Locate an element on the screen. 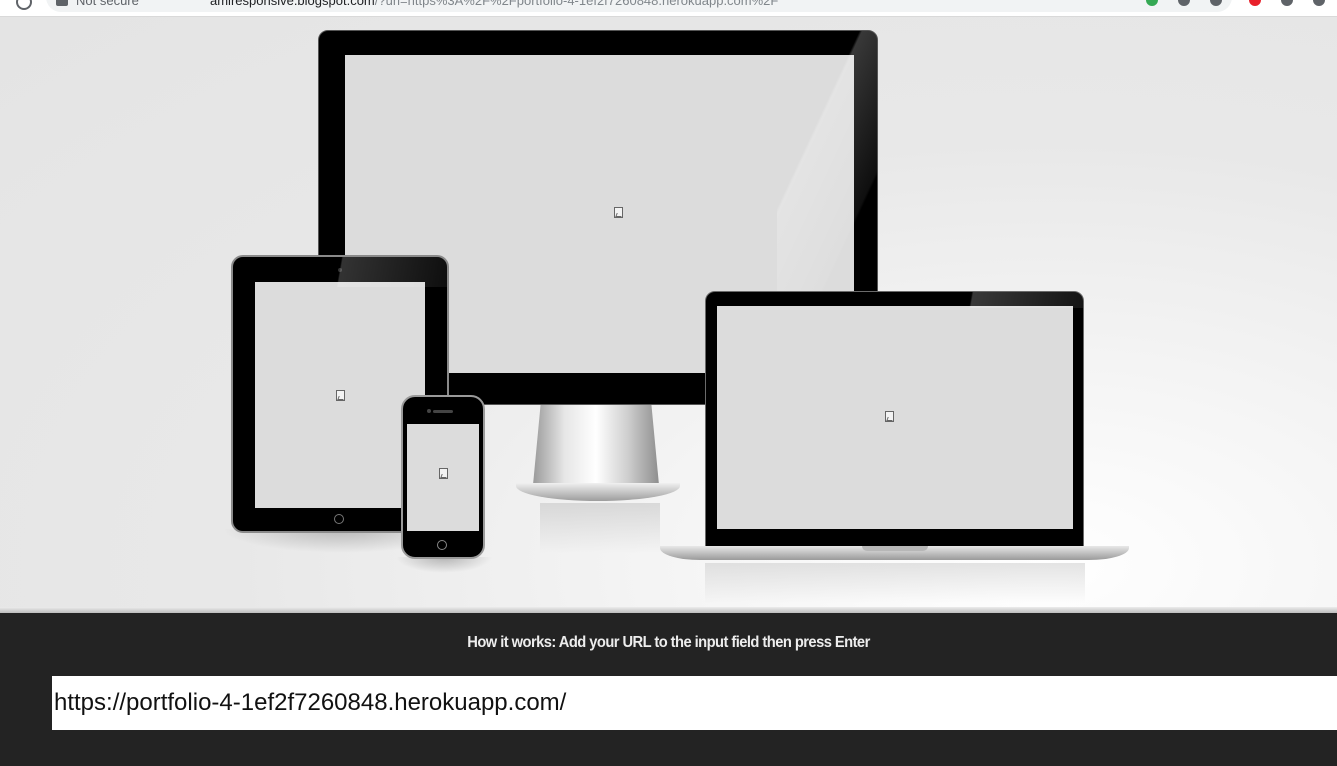 The image size is (1337, 766). url-input is located at coordinates (694, 703).